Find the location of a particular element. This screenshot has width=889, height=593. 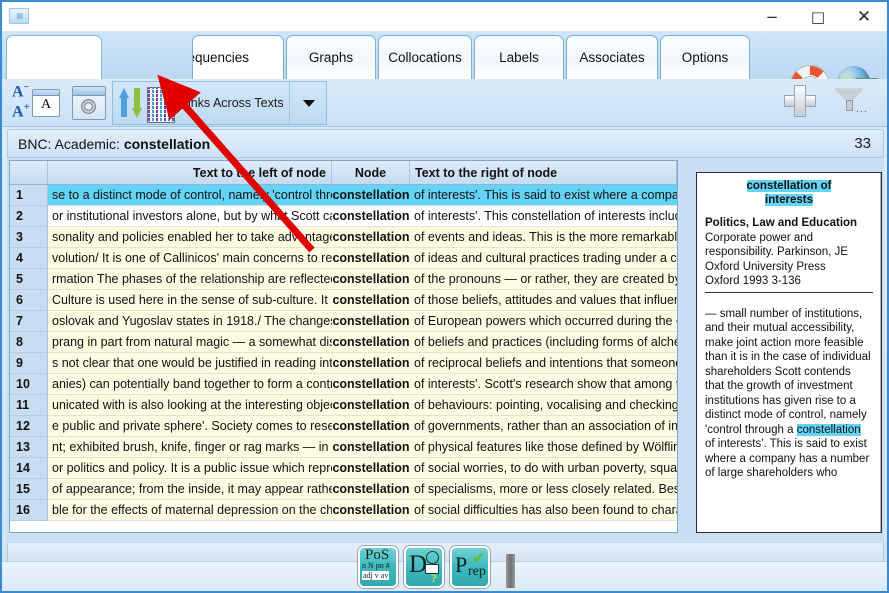

minimize-button: − is located at coordinates (772, 17).